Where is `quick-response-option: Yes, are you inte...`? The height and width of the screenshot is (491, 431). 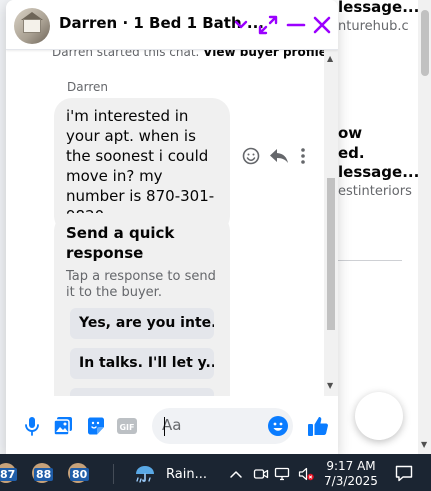 quick-response-option: Yes, are you inte... is located at coordinates (142, 323).